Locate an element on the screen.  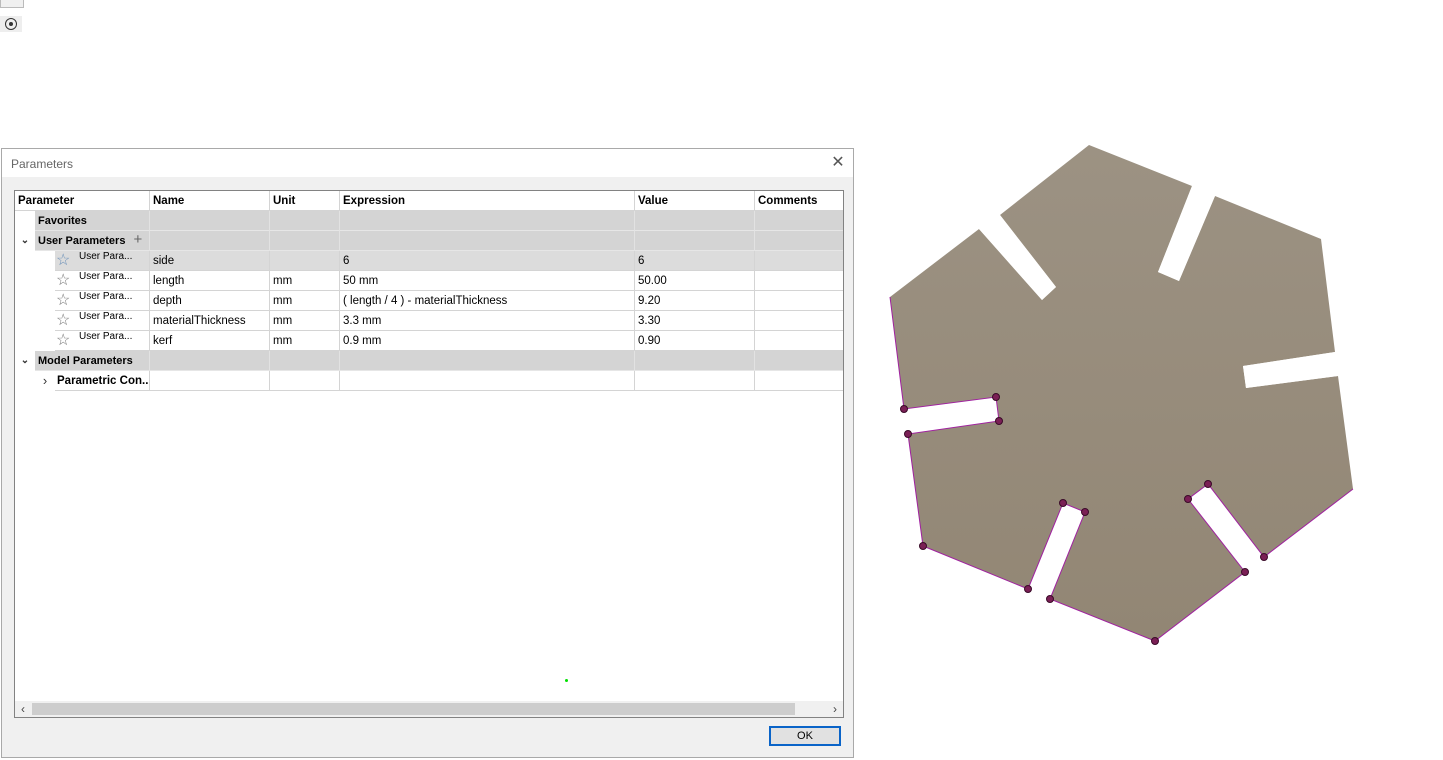
group-model-parameters: ⌄ Model Parameters is located at coordinates (429, 361).